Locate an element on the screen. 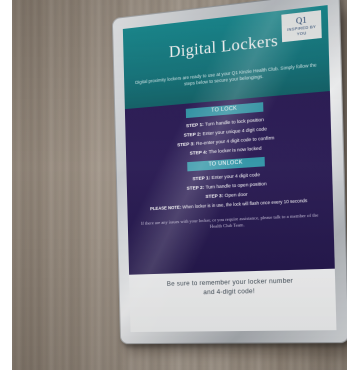 This screenshot has width=357, height=370. step-text: Turn handle to open position is located at coordinates (236, 185).